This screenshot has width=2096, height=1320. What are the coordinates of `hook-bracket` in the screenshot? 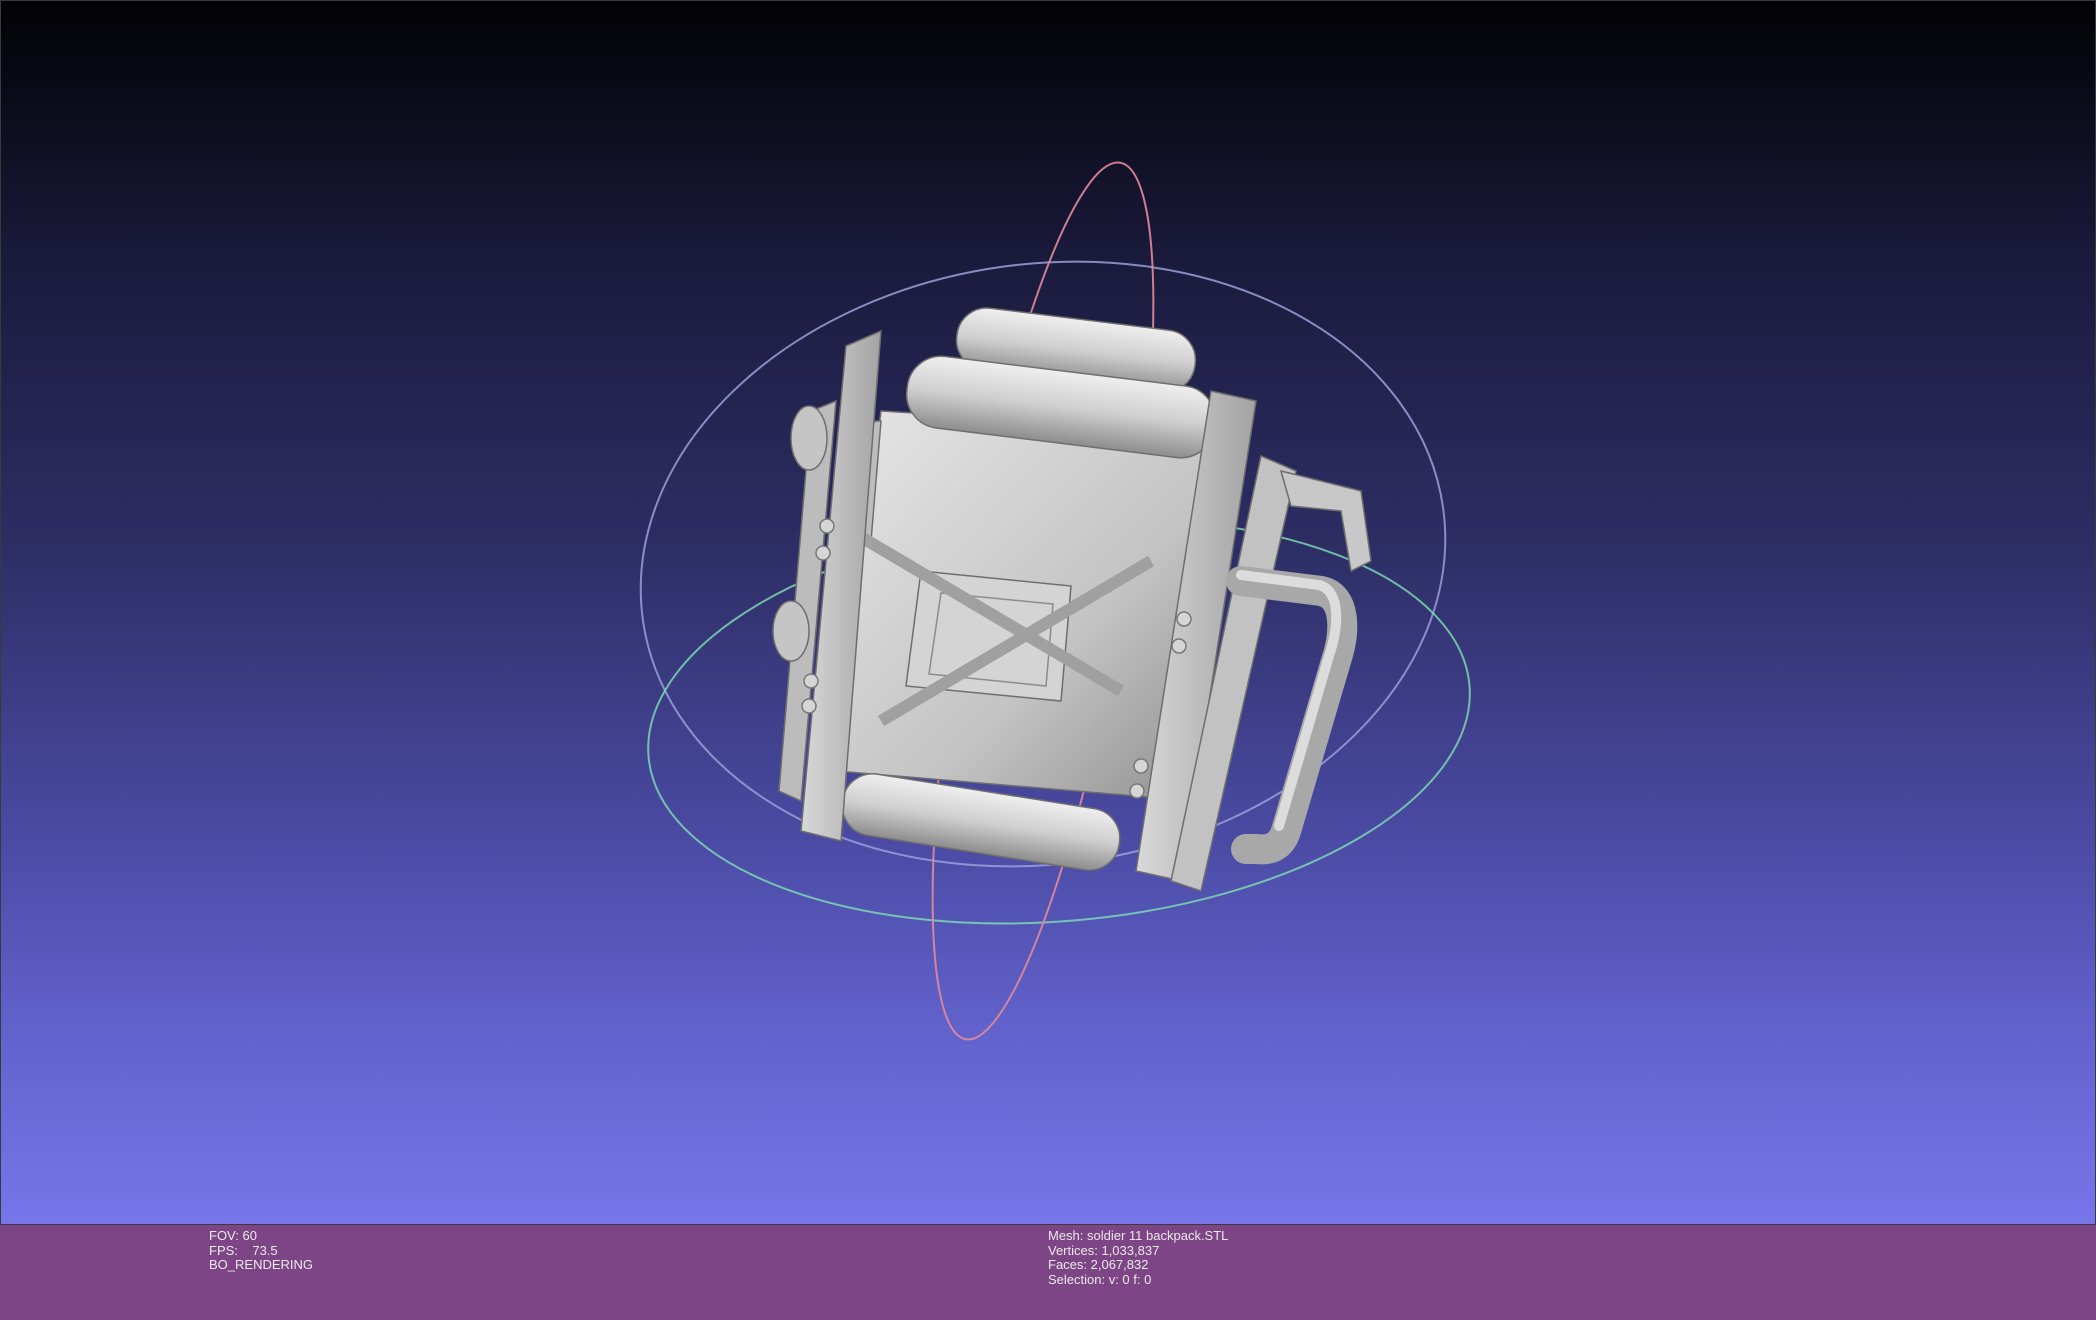 It's located at (1325, 521).